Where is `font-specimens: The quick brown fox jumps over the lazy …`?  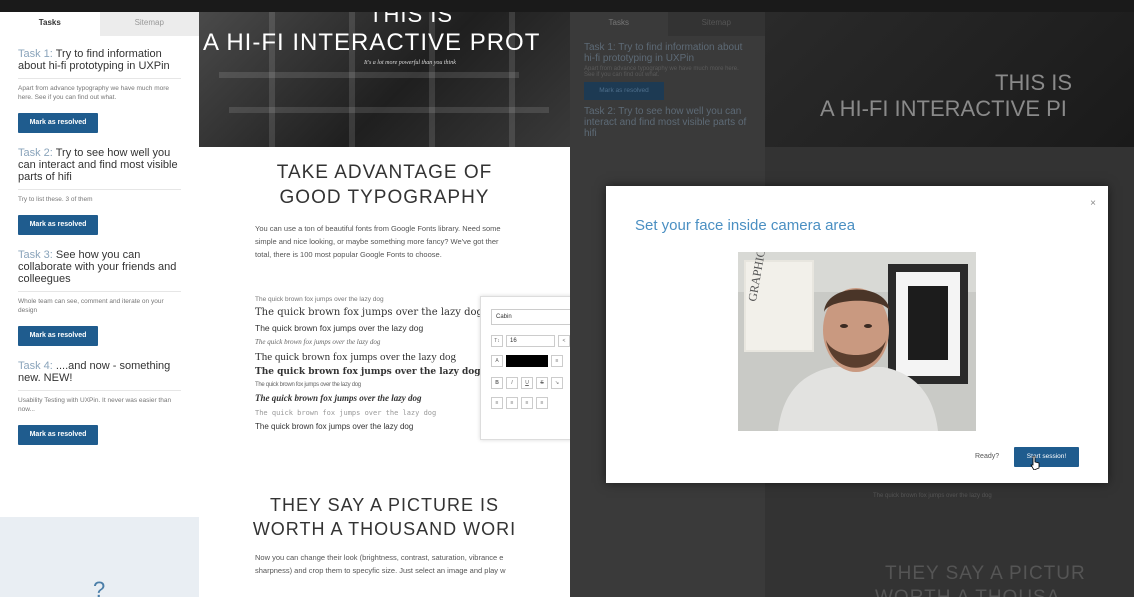 font-specimens: The quick brown fox jumps over the lazy … is located at coordinates (370, 364).